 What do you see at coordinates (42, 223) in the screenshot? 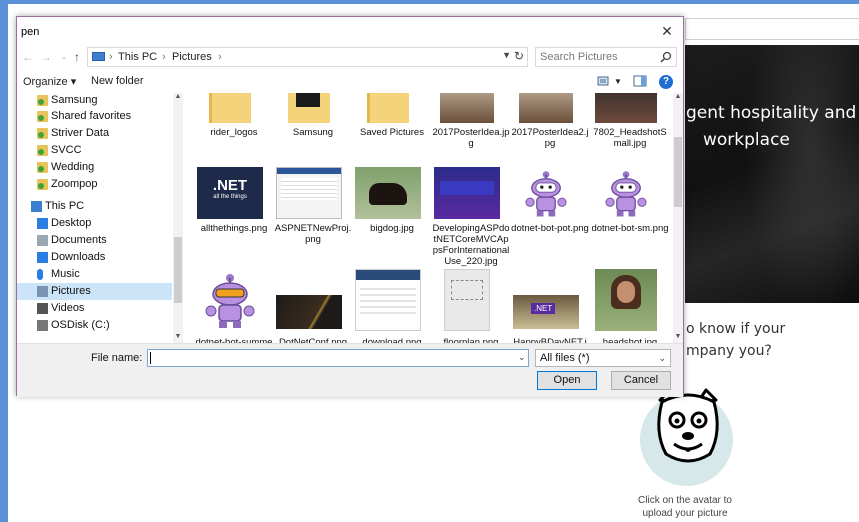
I see `desktop-icon` at bounding box center [42, 223].